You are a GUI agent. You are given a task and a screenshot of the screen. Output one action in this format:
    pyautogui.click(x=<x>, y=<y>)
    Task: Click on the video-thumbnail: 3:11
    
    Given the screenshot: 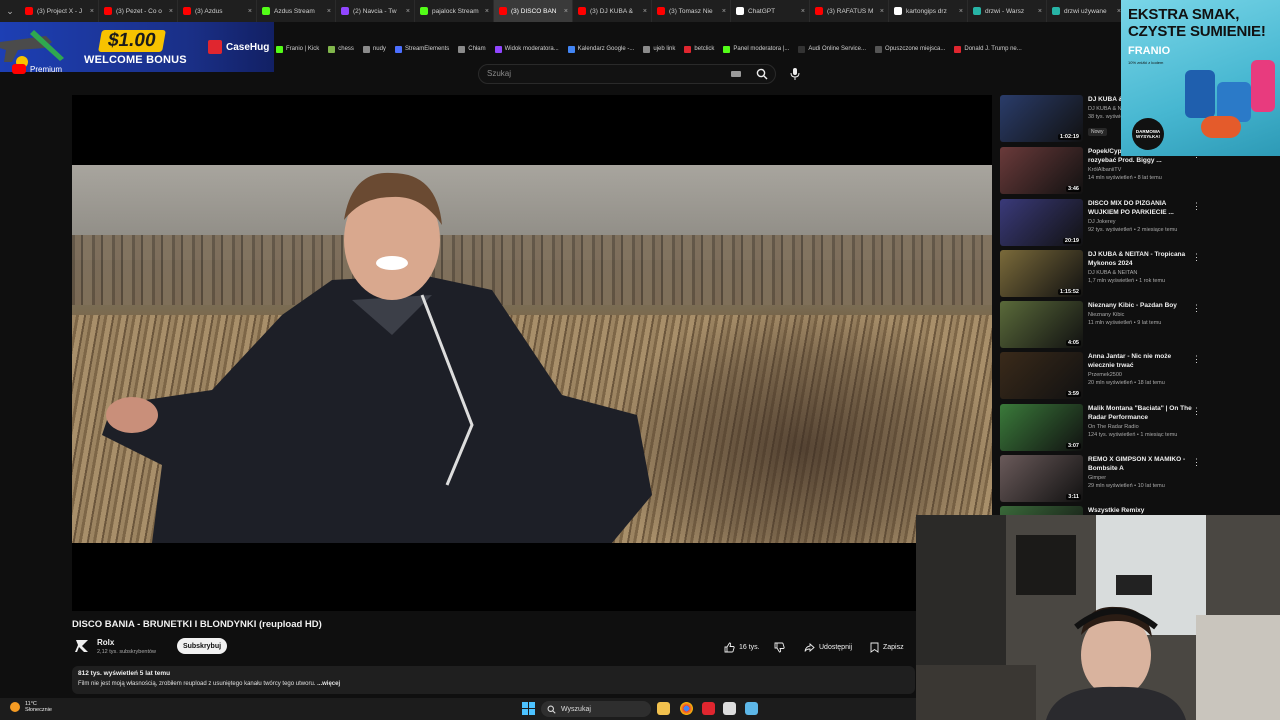 What is the action you would take?
    pyautogui.click(x=1041, y=478)
    